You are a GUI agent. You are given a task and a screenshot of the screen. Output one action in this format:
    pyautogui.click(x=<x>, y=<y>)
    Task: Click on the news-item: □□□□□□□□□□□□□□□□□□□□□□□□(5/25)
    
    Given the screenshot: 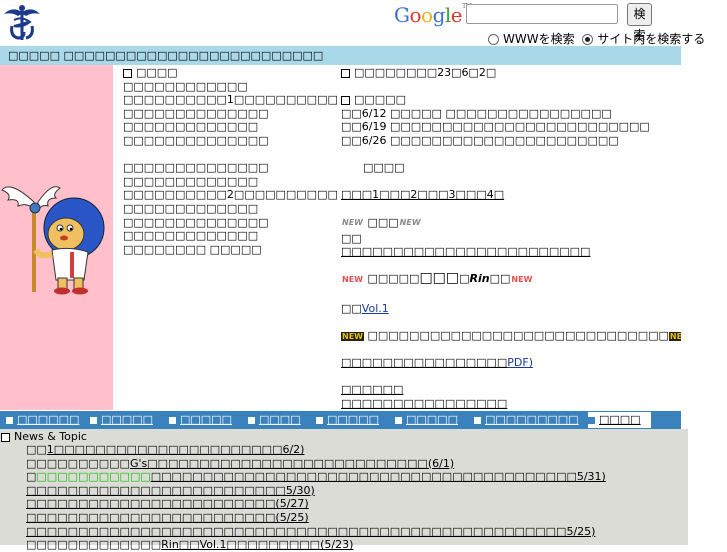 What is the action you would take?
    pyautogui.click(x=316, y=518)
    